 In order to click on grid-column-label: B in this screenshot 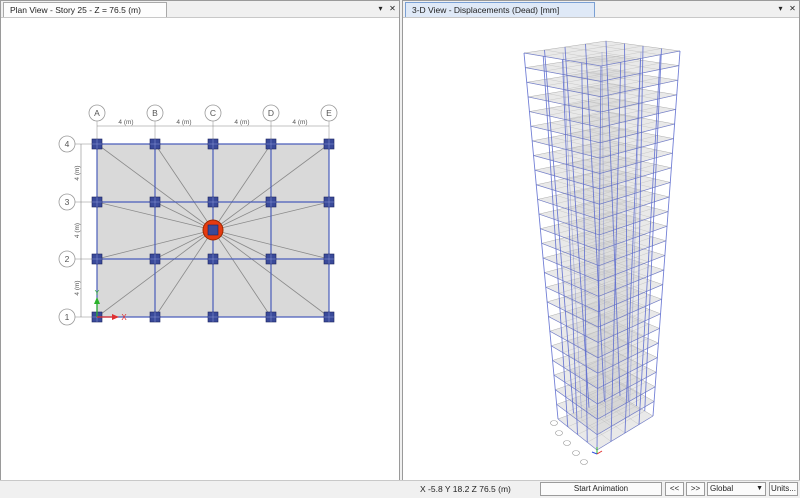, I will do `click(155, 113)`.